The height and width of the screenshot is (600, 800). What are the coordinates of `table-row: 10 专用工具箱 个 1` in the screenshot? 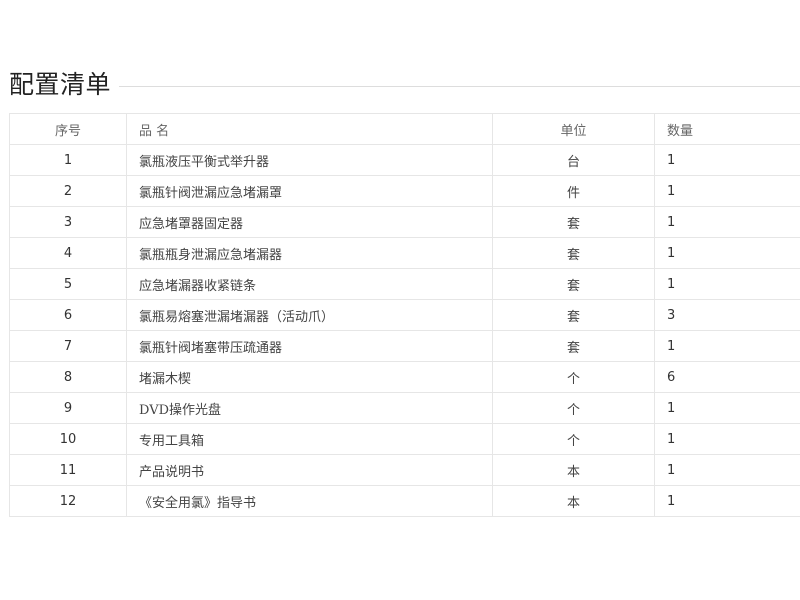 It's located at (404, 439).